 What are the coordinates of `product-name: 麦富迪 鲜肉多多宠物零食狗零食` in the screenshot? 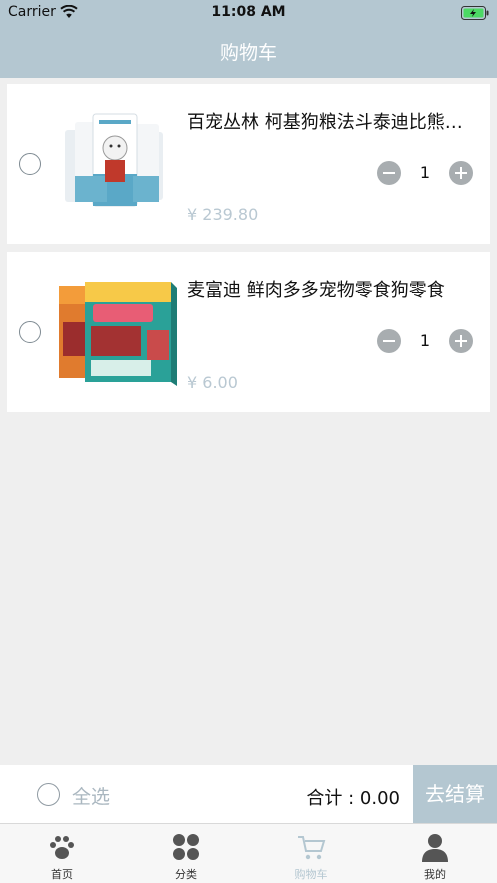 It's located at (329, 289).